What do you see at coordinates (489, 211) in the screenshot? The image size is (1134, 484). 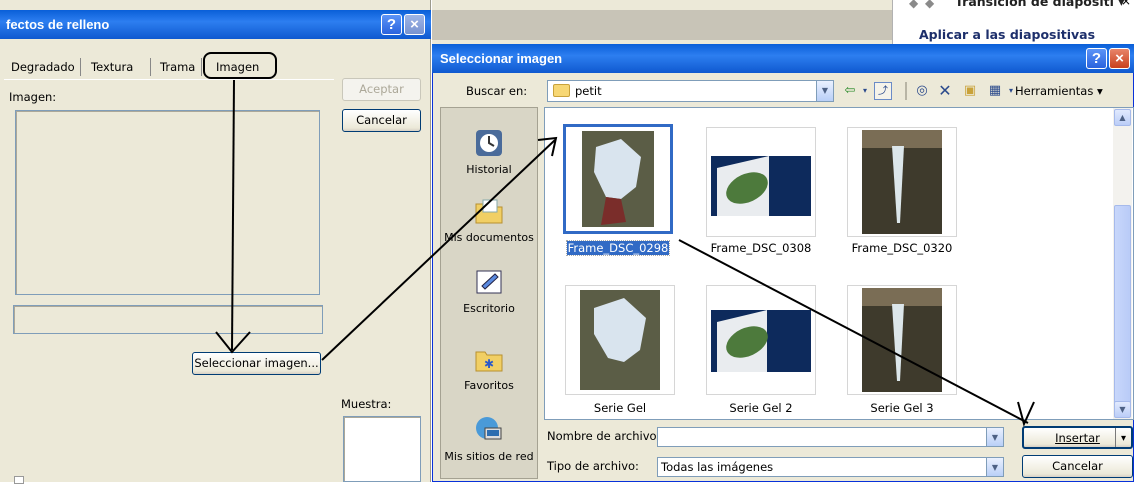 I see `my-documents-icon` at bounding box center [489, 211].